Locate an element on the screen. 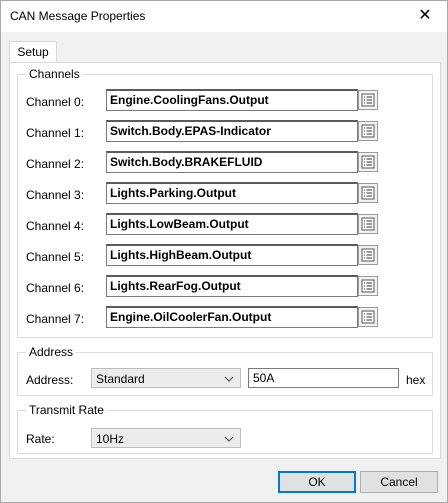 This screenshot has width=448, height=503. window-title: CAN Message Properties is located at coordinates (78, 16).